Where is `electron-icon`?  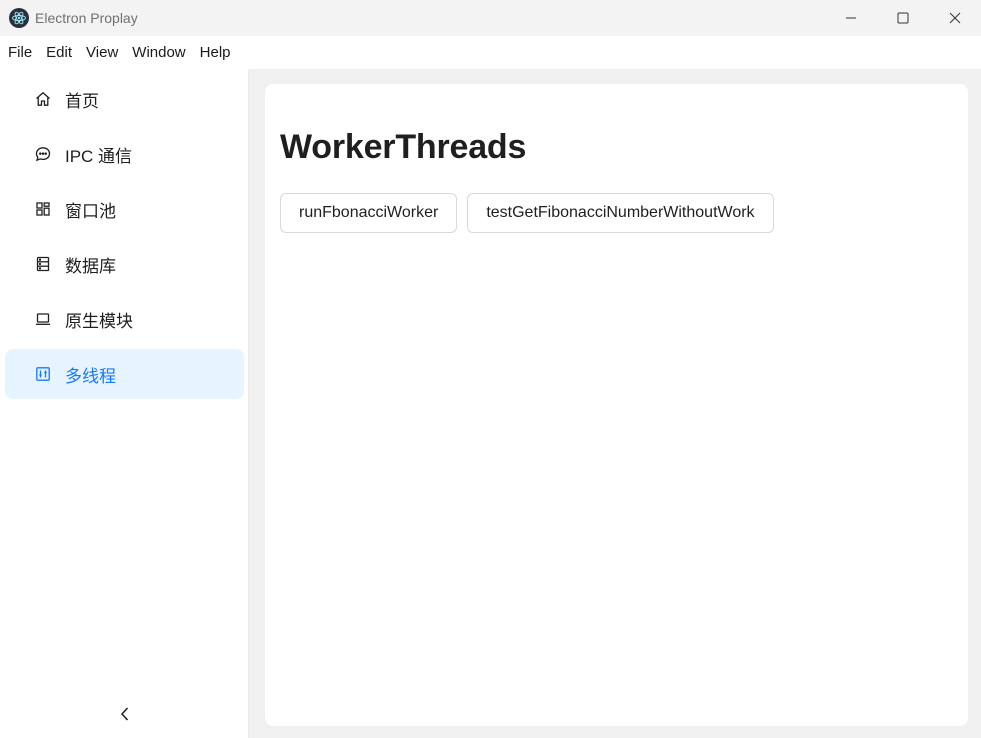 electron-icon is located at coordinates (19, 18).